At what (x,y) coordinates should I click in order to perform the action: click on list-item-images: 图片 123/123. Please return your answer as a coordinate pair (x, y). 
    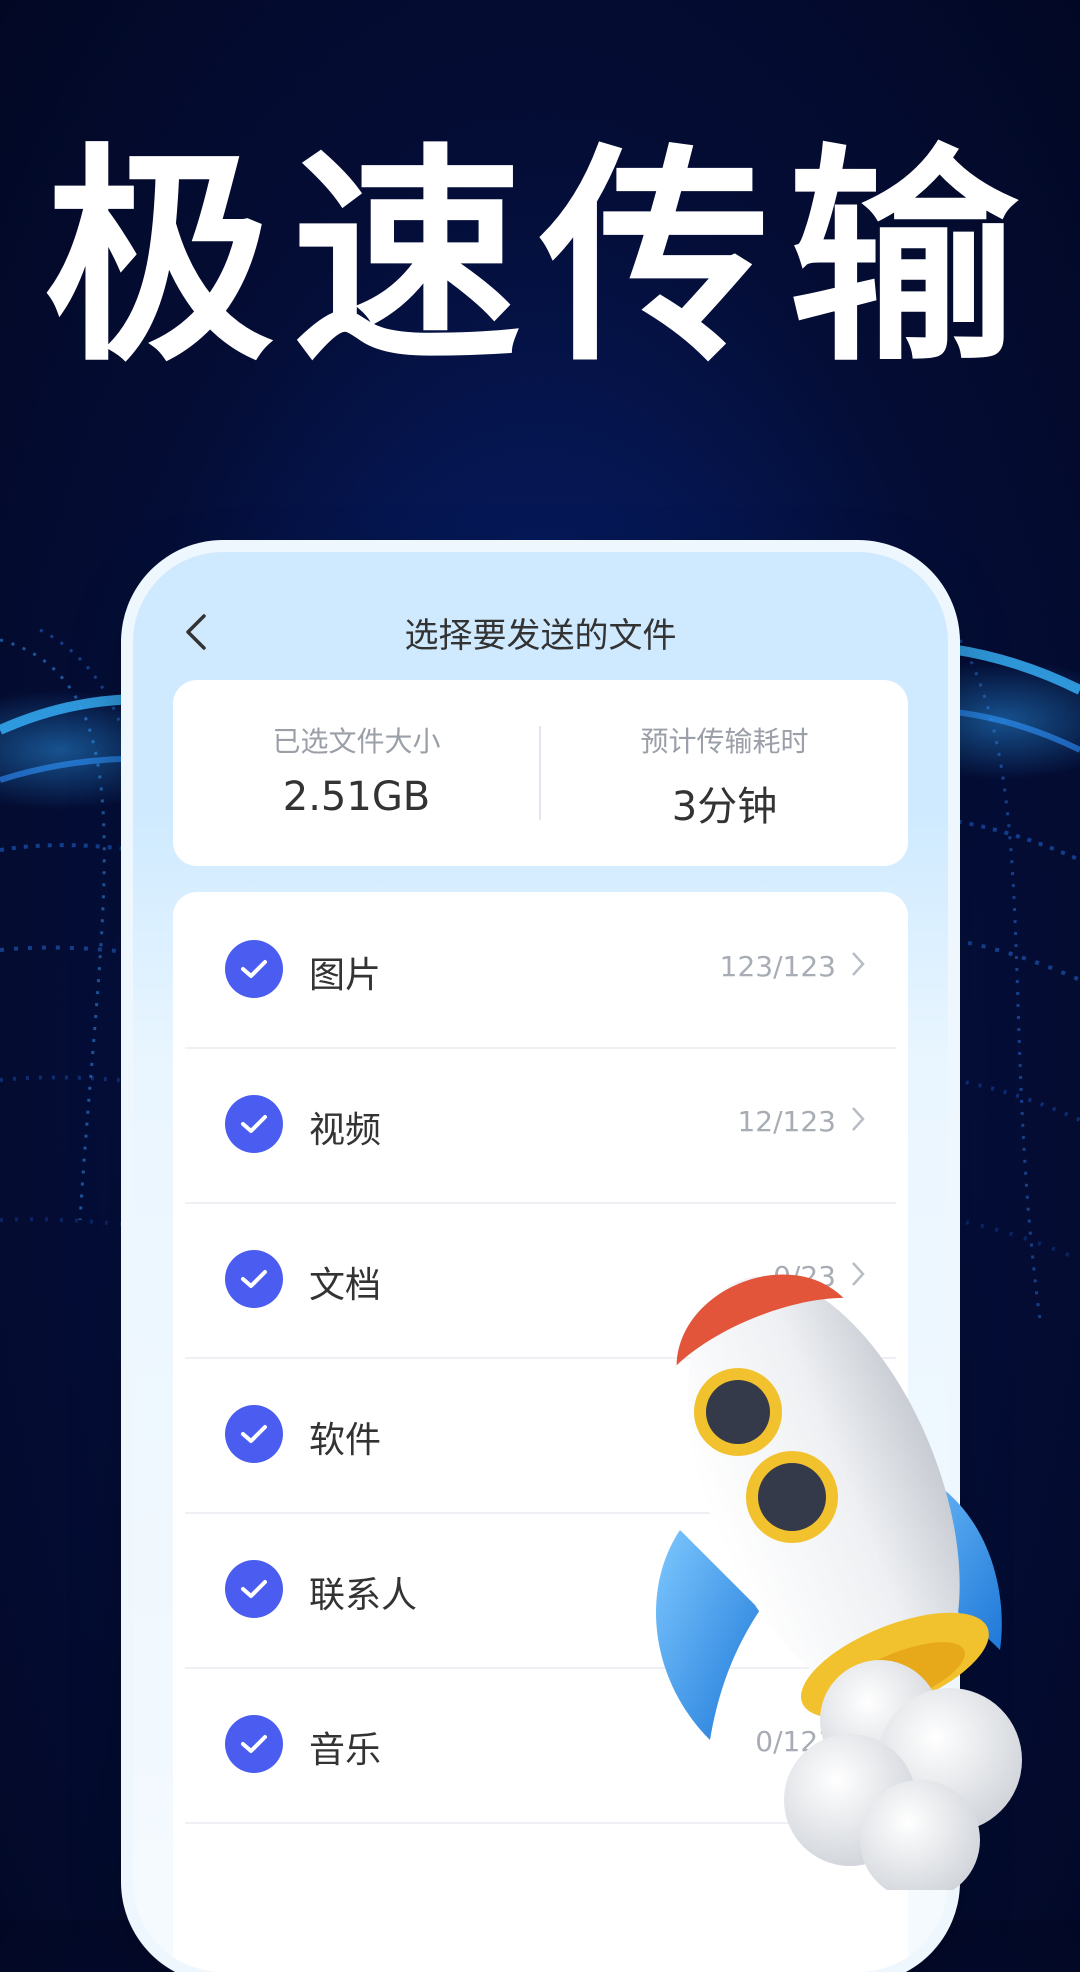
    Looking at the image, I should click on (540, 970).